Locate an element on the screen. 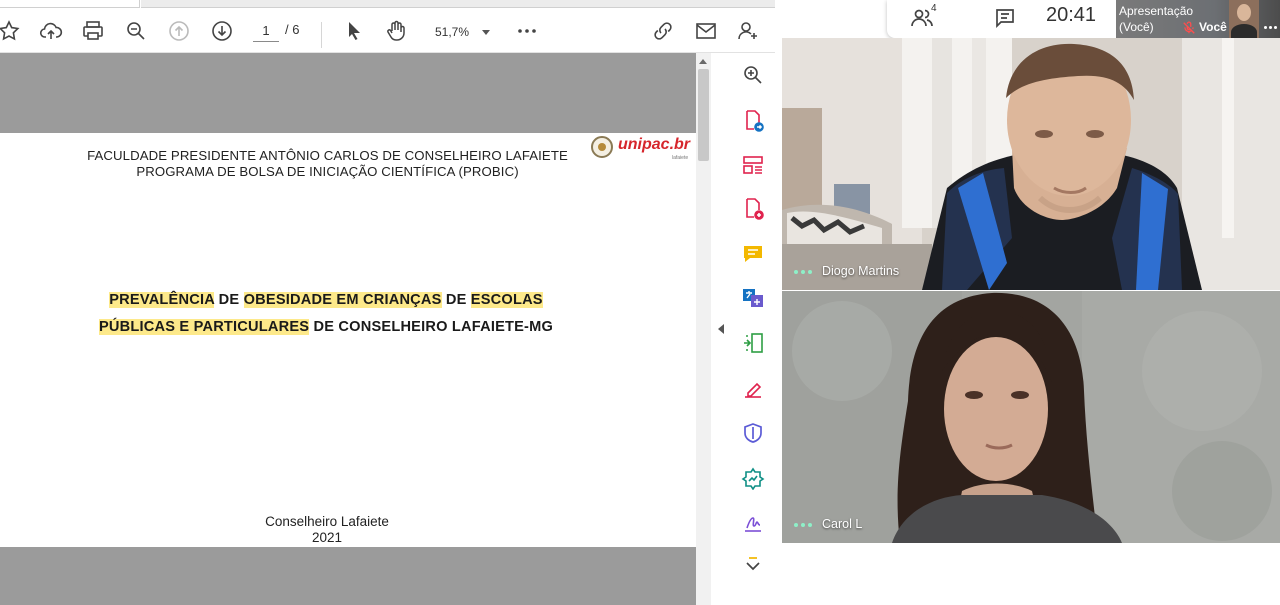  pdf-toolbar: / 6 51,7% is located at coordinates (387, 30).